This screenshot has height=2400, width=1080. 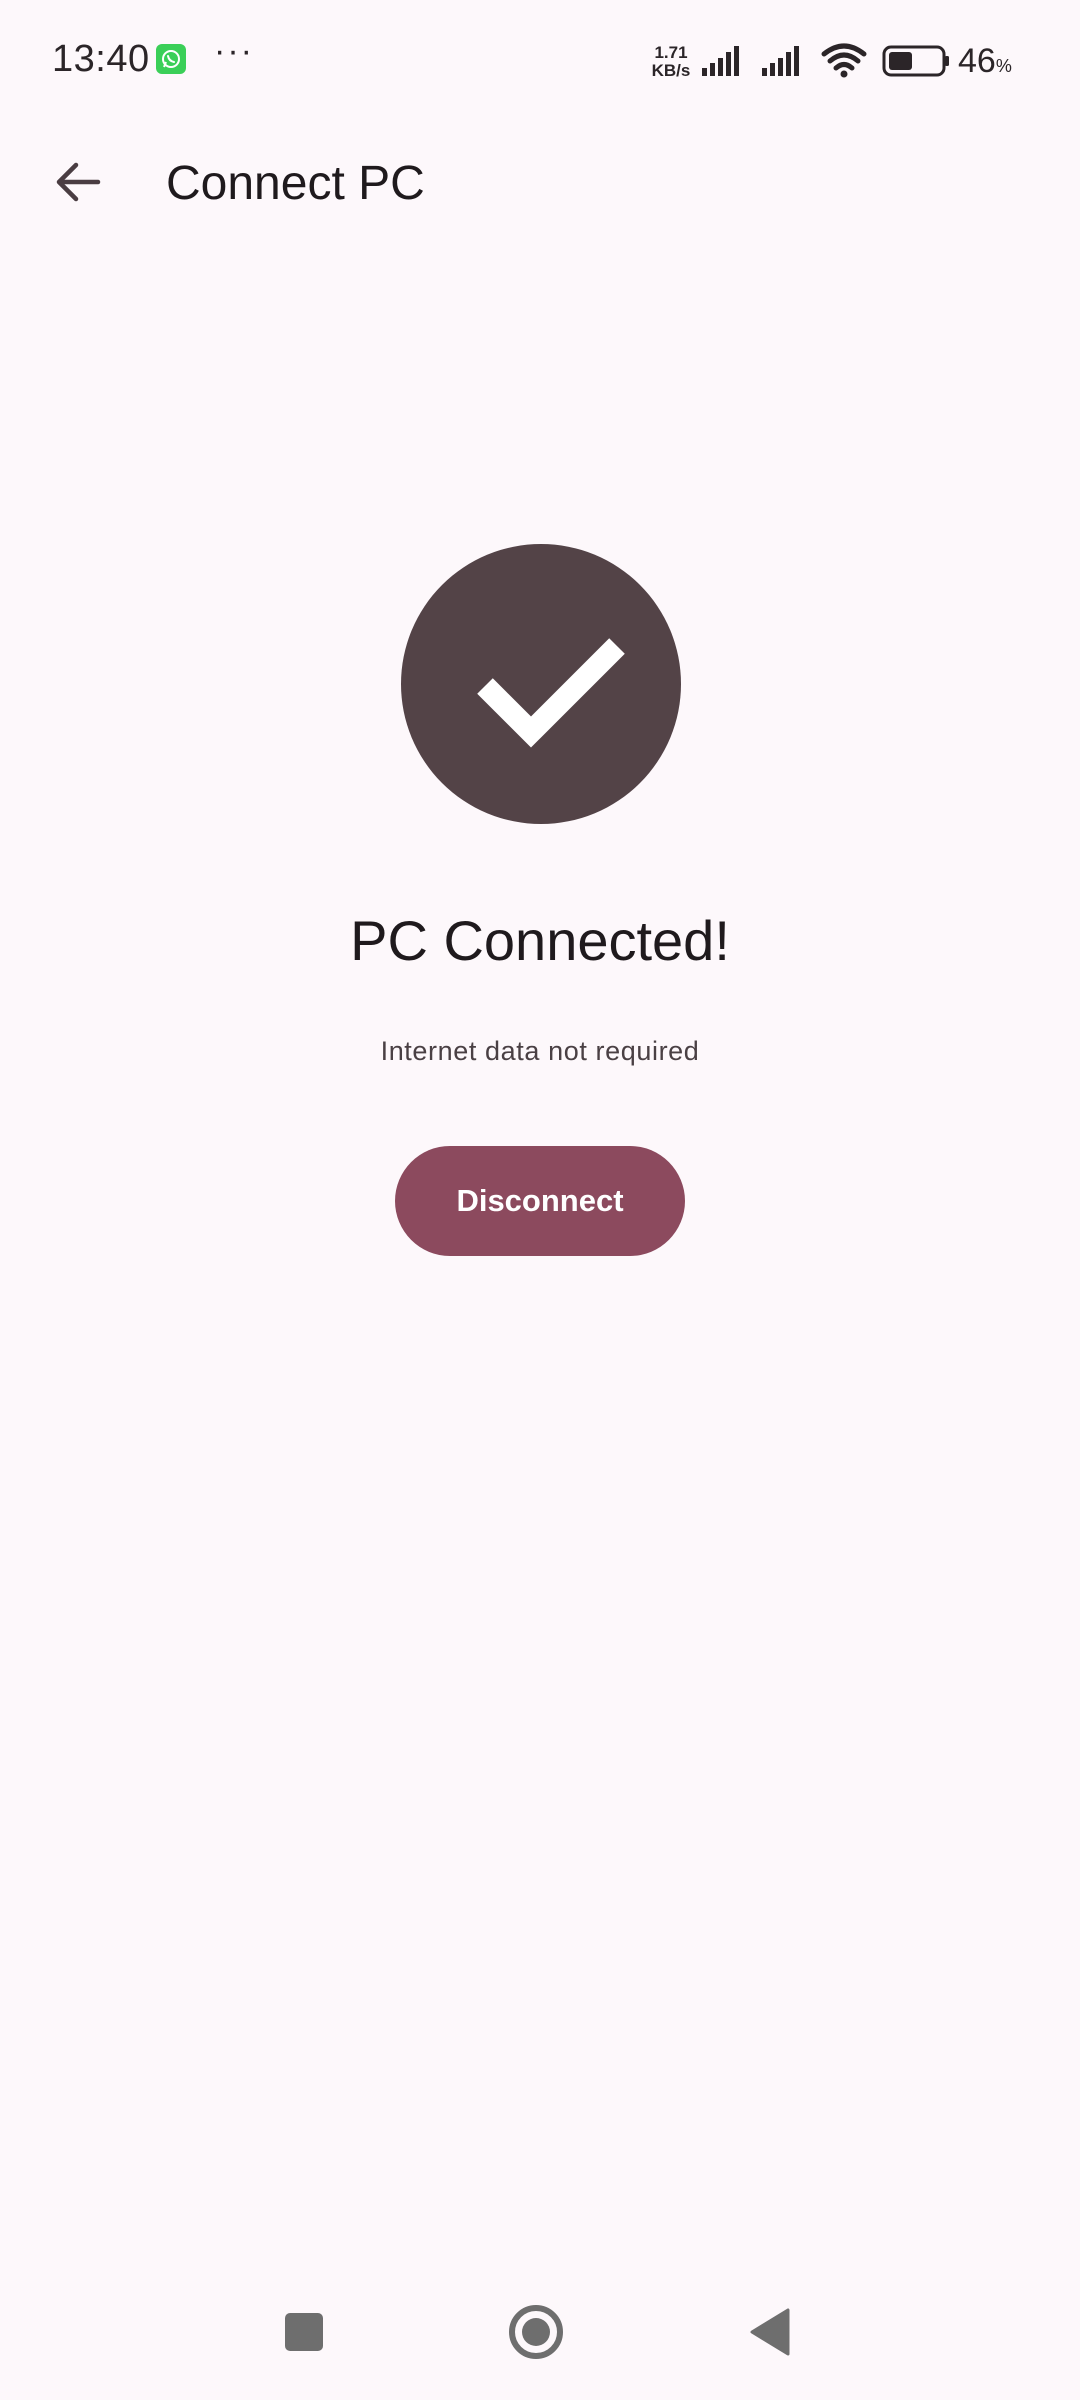 I want to click on recents-button, so click(x=304, y=2332).